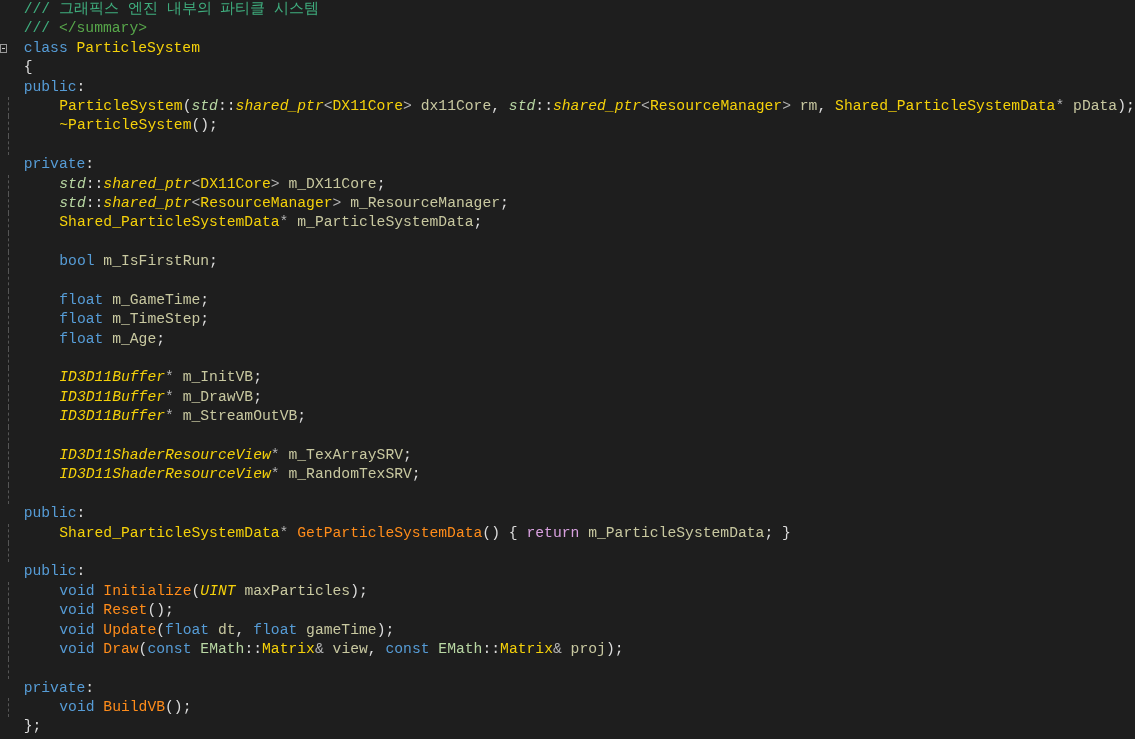 This screenshot has height=739, width=1135. I want to click on code-line: Shared_ParticleSystemData* GetParticleSystemData() { return m_ParticleSystemData; }, so click(424, 533).